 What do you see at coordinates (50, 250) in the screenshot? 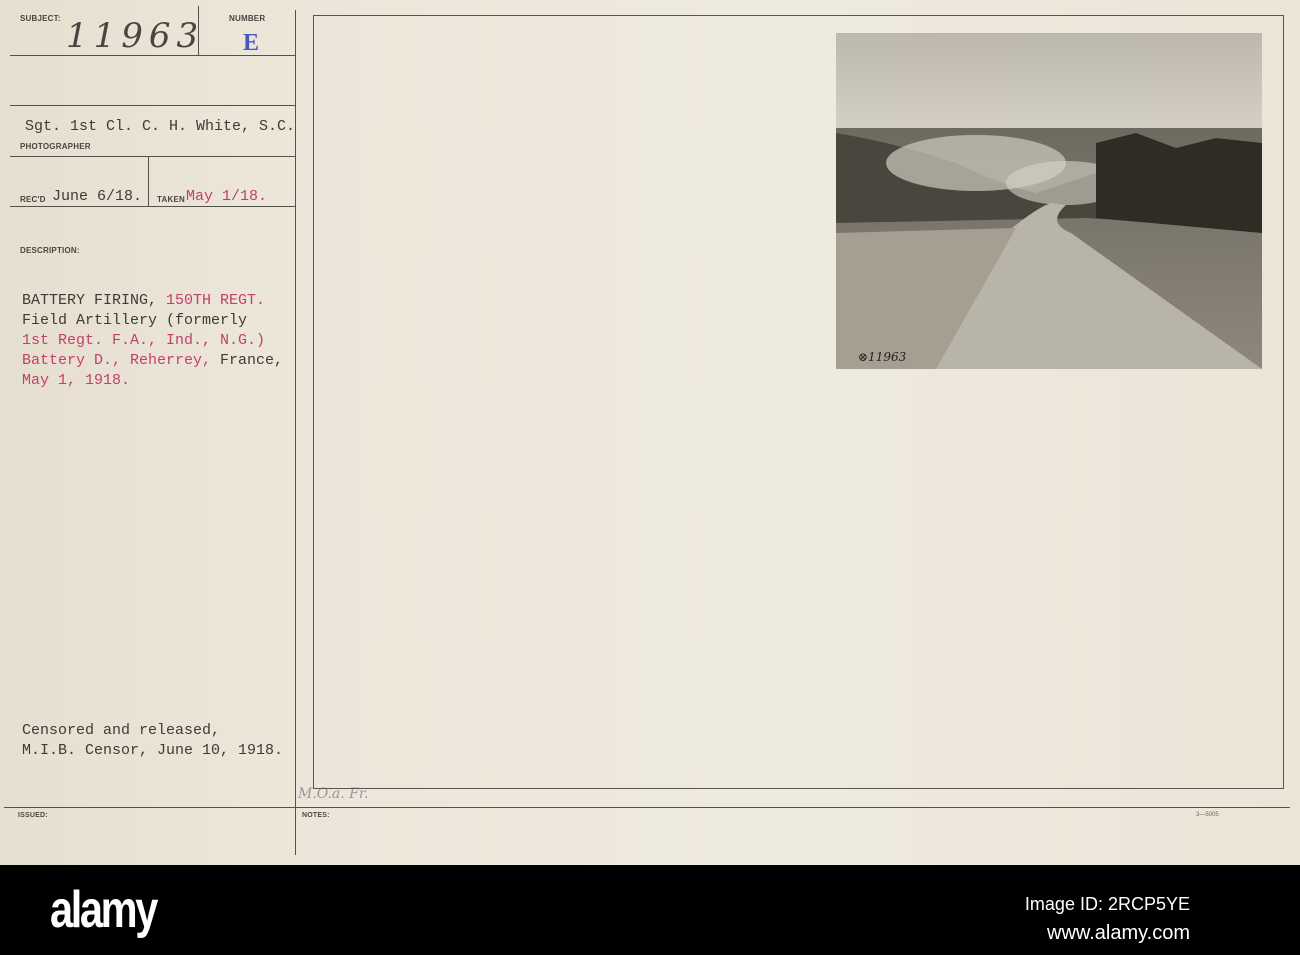
I see `description-label: DESCRIPTION:` at bounding box center [50, 250].